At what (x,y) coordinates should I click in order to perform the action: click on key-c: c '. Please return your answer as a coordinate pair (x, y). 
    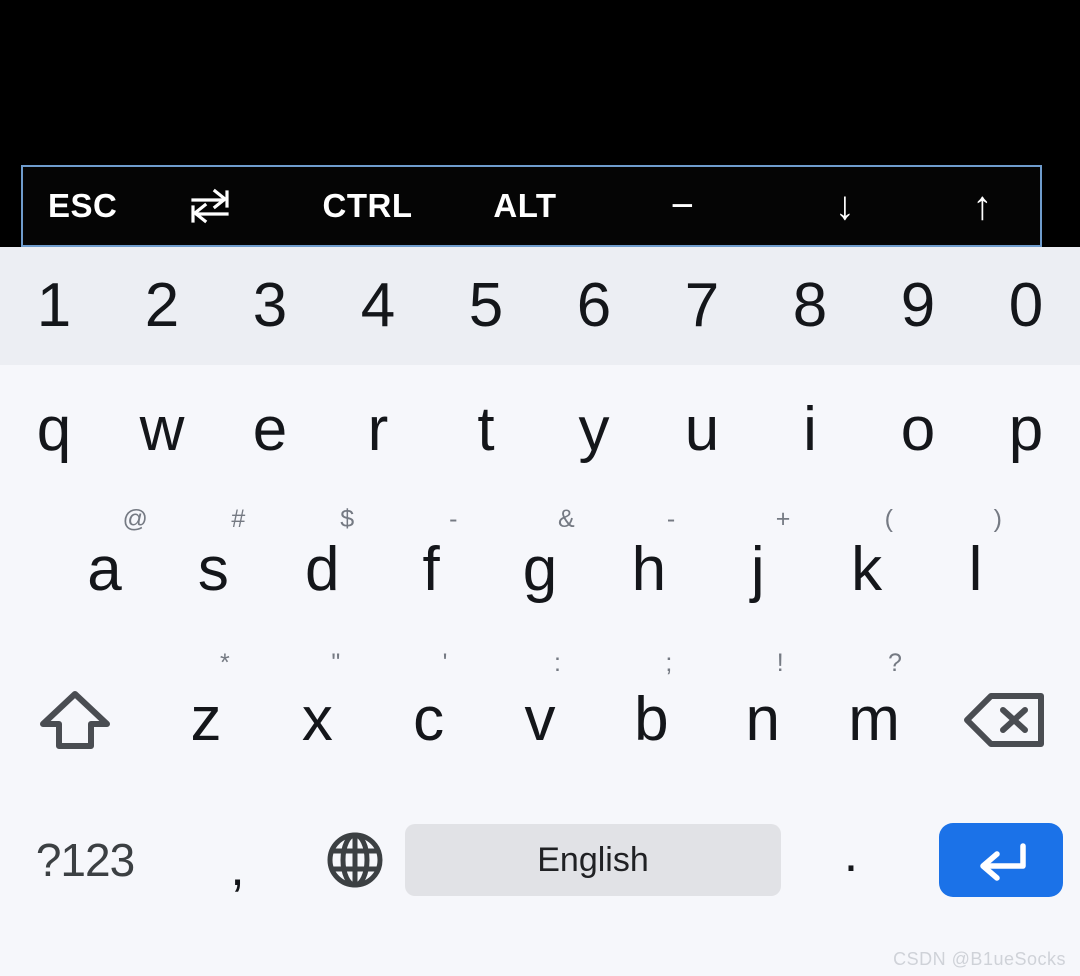
    Looking at the image, I should click on (428, 720).